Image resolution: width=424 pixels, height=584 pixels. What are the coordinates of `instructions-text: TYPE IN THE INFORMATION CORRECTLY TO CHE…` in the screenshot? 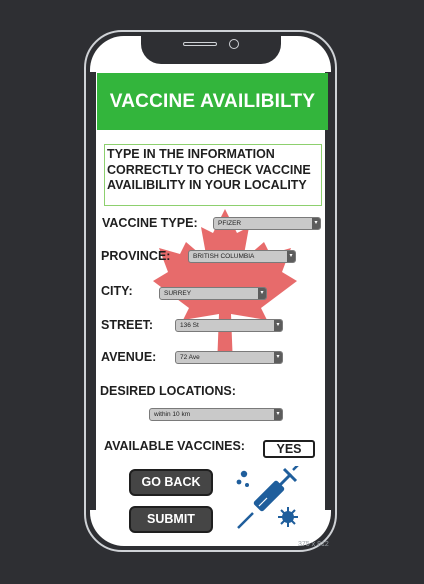 It's located at (213, 175).